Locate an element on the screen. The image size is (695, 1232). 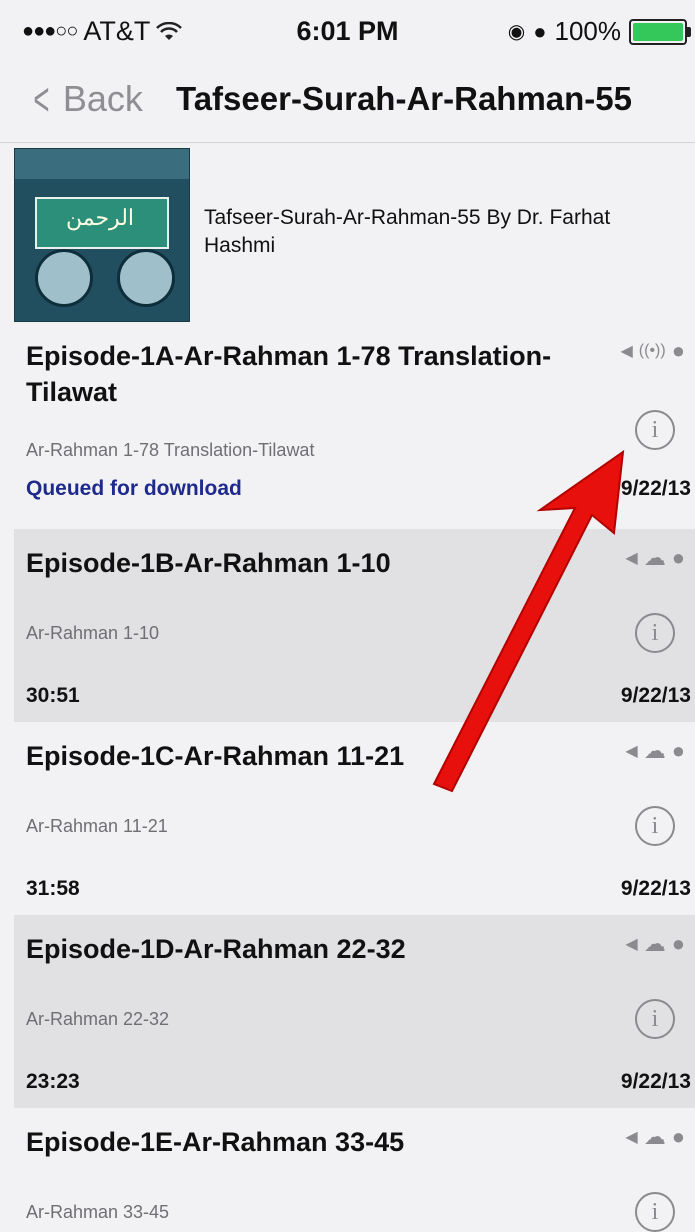
episode-duration: 23:23 is located at coordinates (53, 1081).